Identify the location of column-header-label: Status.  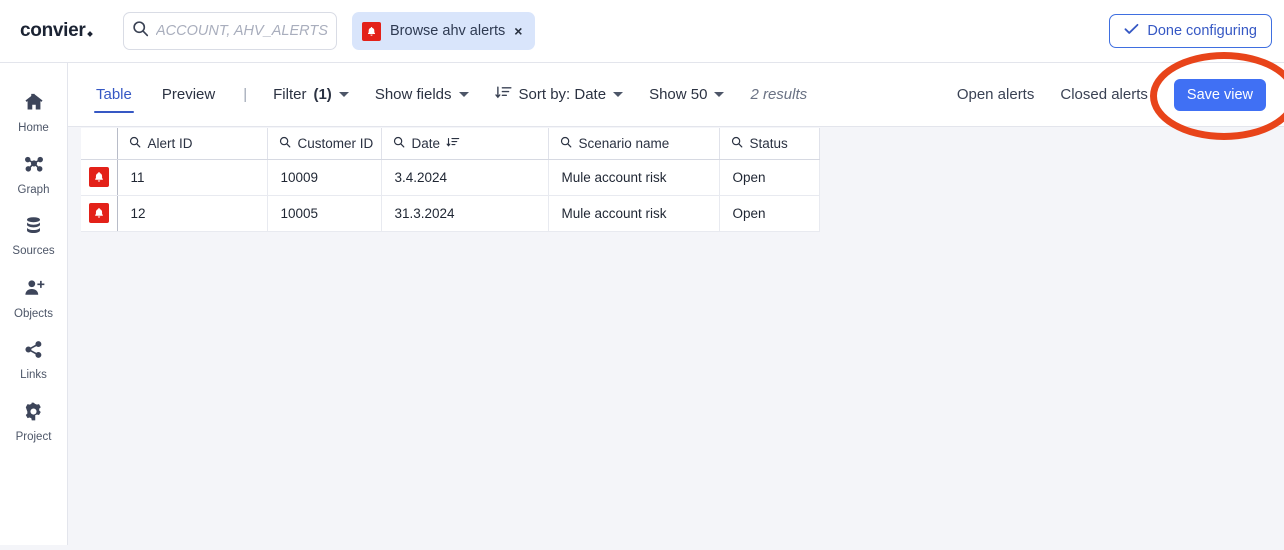
(768, 143).